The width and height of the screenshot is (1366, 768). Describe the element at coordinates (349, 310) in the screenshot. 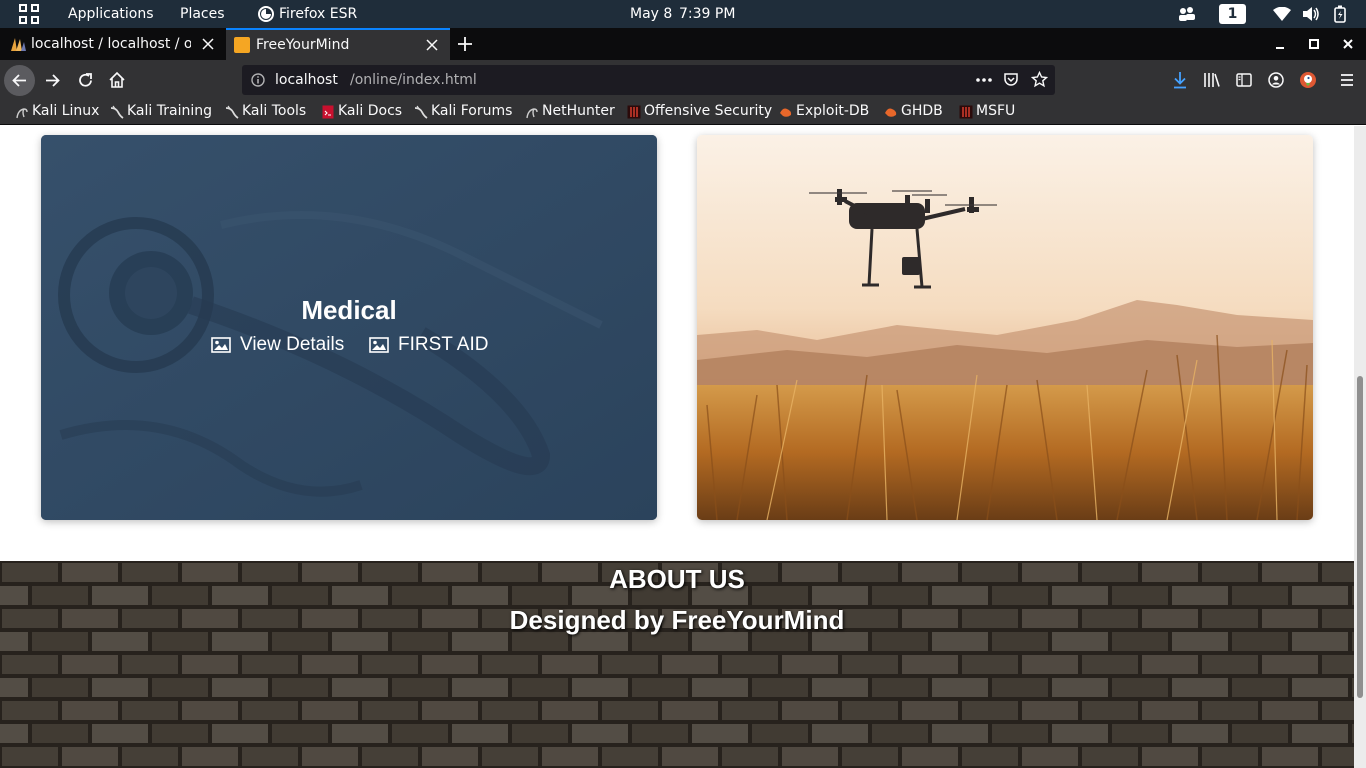

I see `card-title: Medical` at that location.